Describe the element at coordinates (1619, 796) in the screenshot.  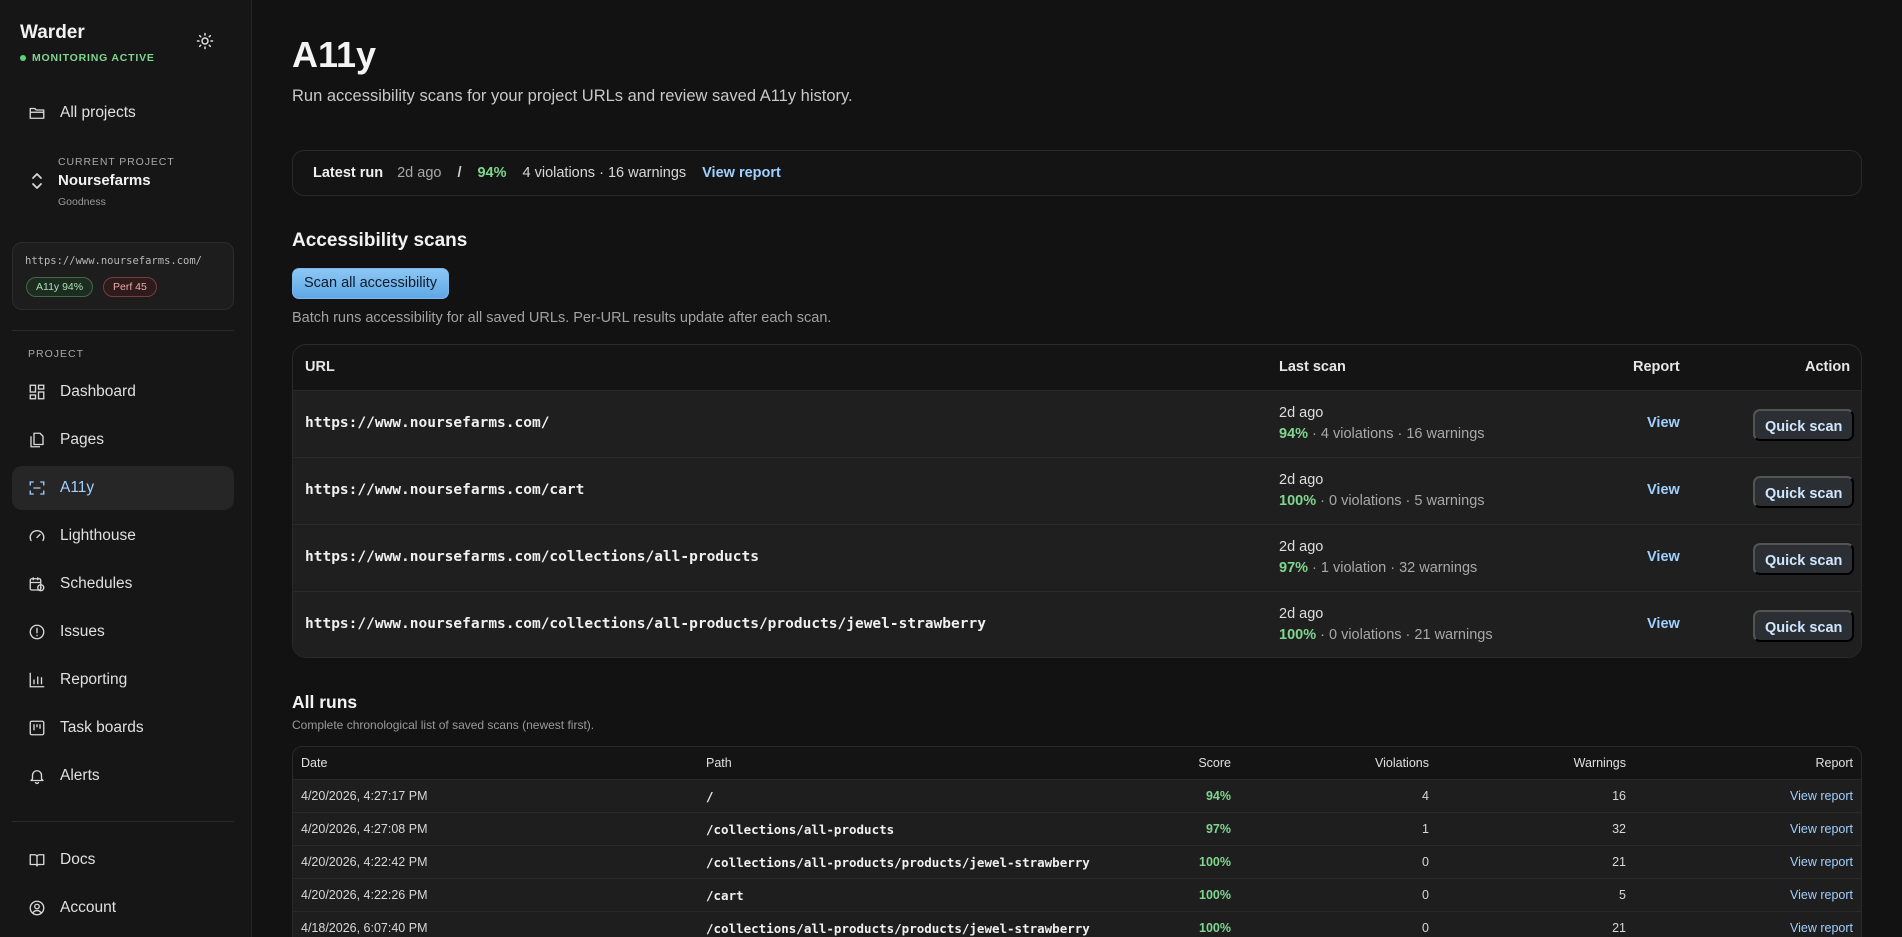
I see `run-warnings: 16` at that location.